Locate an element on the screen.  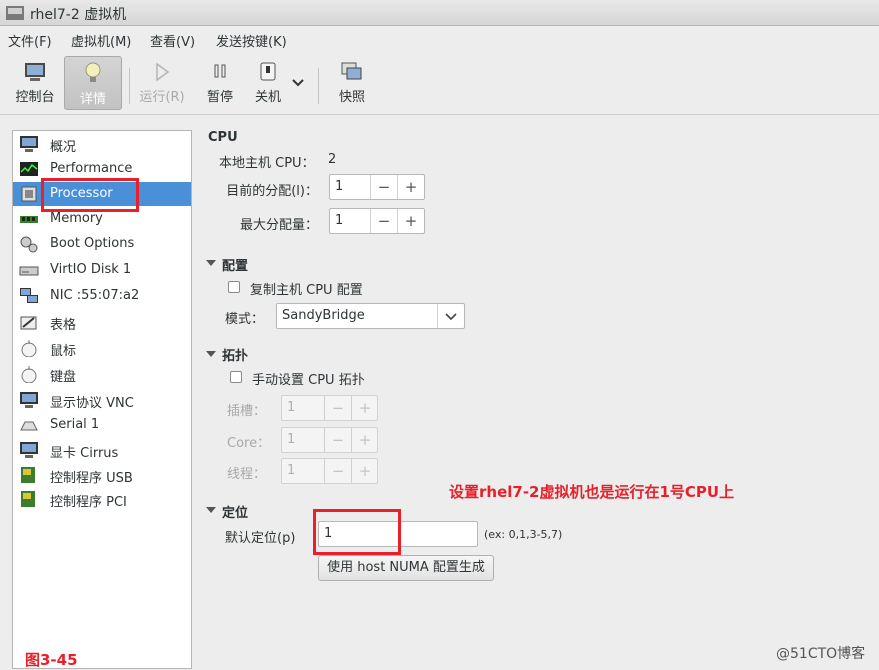
manual-topology-checkbox is located at coordinates (236, 377).